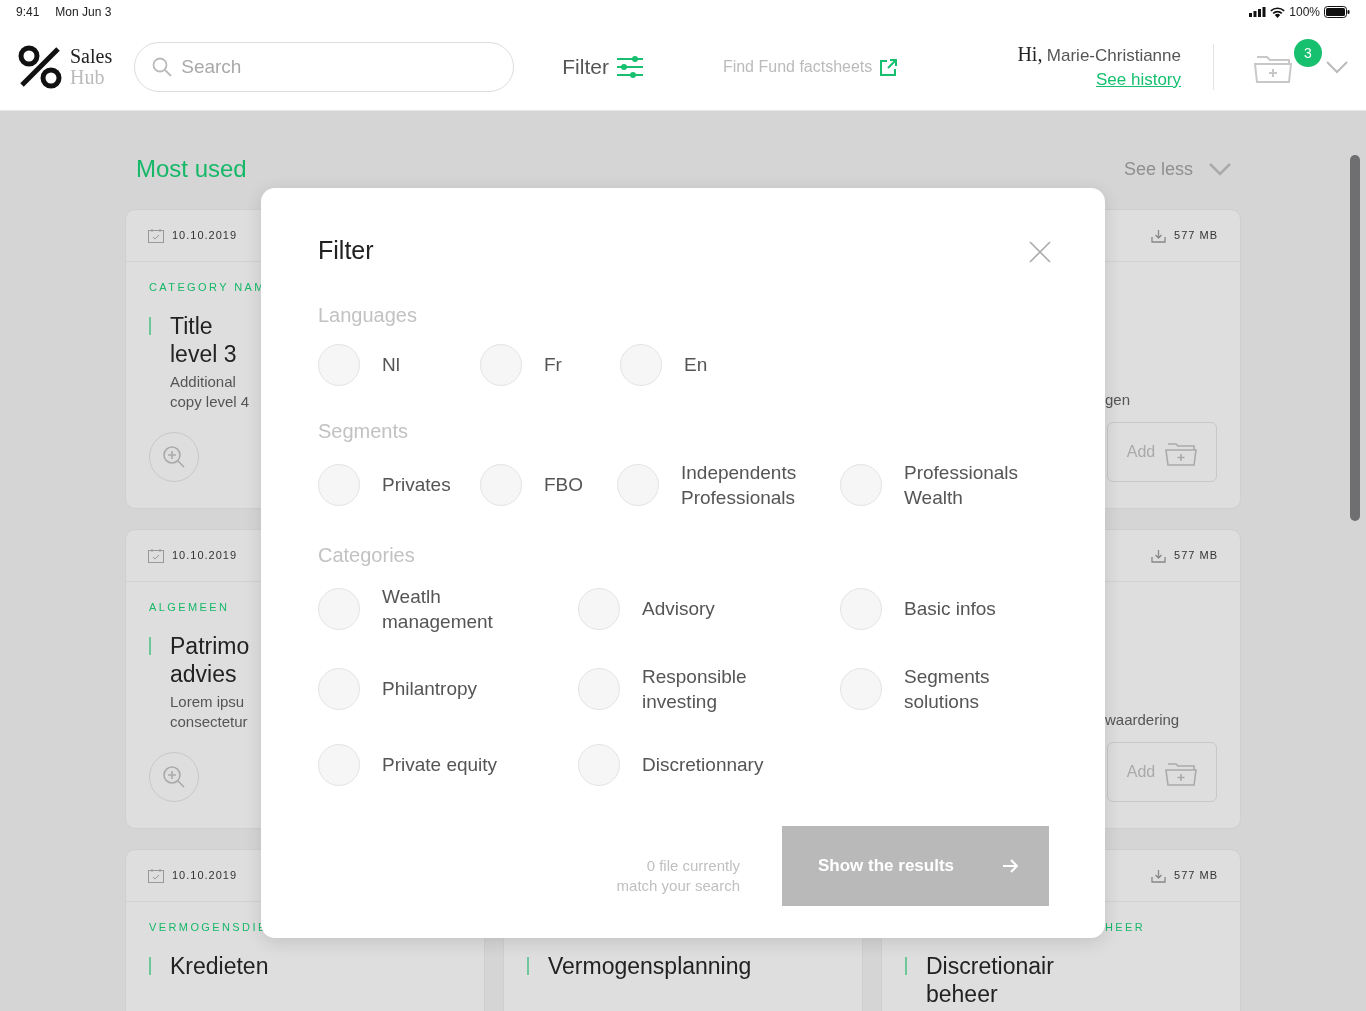 This screenshot has height=1011, width=1366. What do you see at coordinates (203, 340) in the screenshot?
I see `card-title: Title level 3` at bounding box center [203, 340].